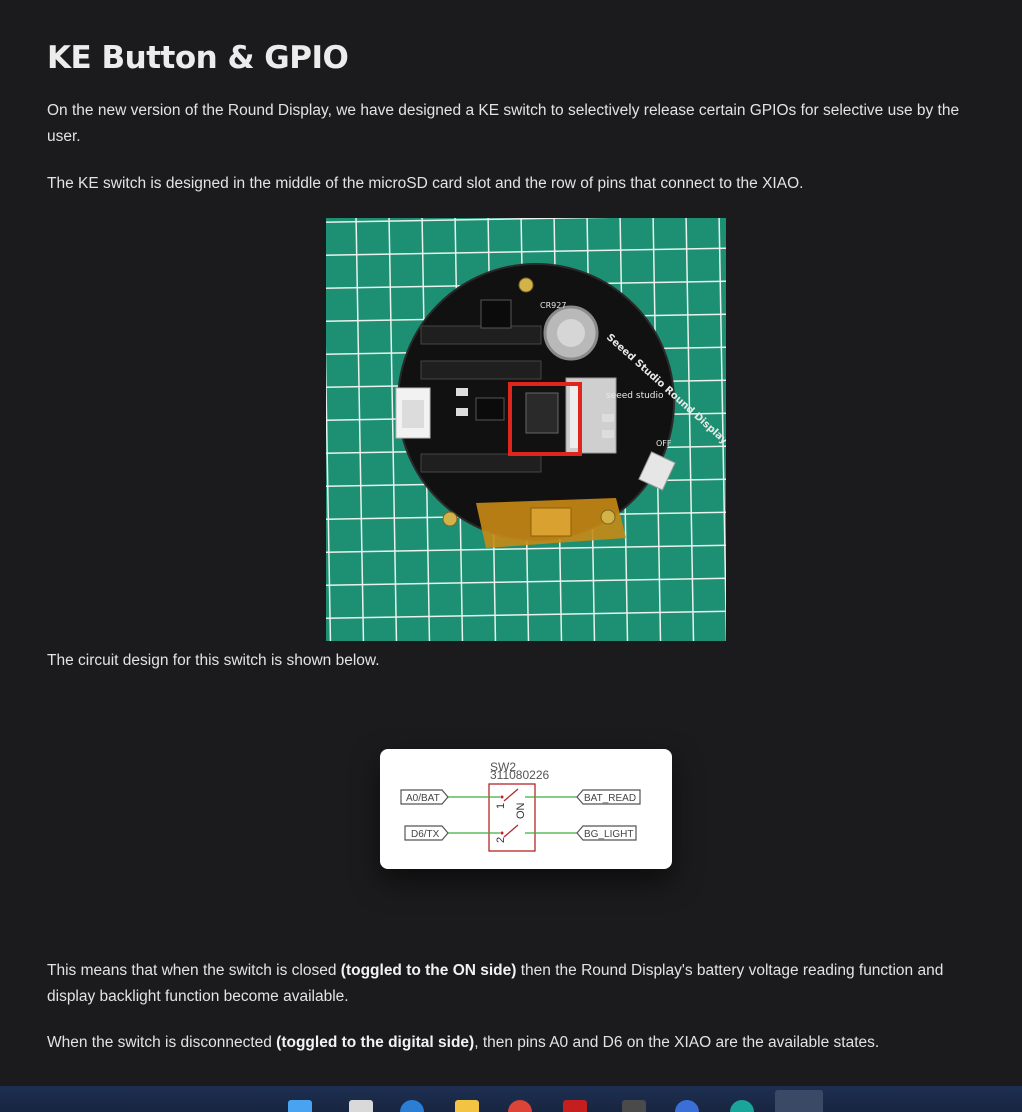  Describe the element at coordinates (553, 305) in the screenshot. I see `svg-text: CR927` at that location.